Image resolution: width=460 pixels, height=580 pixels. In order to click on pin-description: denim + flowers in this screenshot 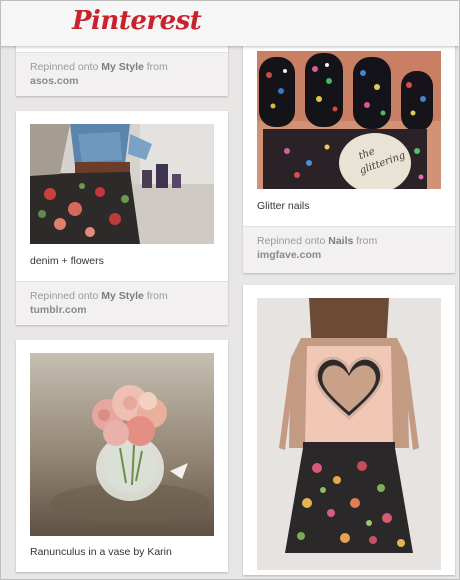, I will do `click(67, 261)`.